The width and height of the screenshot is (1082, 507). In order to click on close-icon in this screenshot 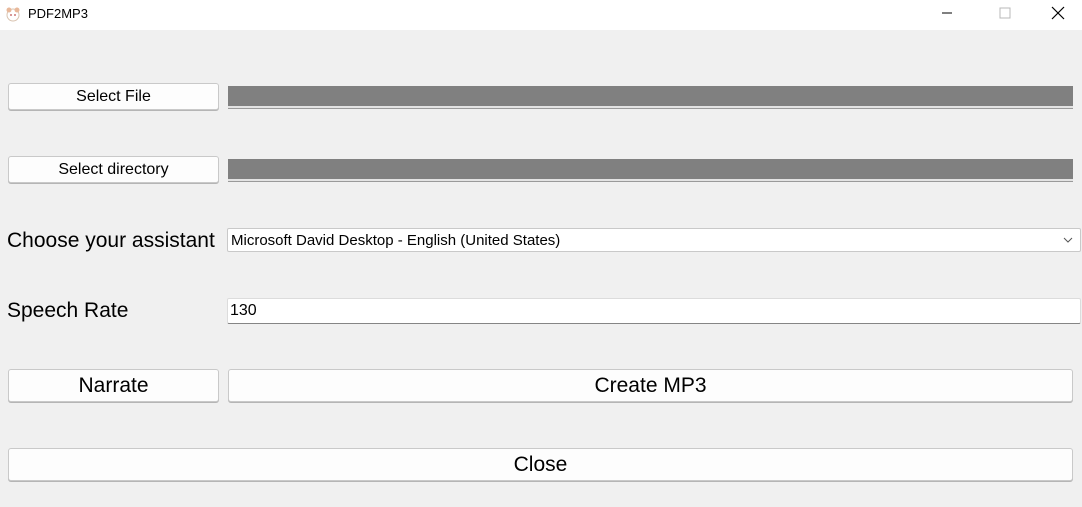, I will do `click(1058, 15)`.